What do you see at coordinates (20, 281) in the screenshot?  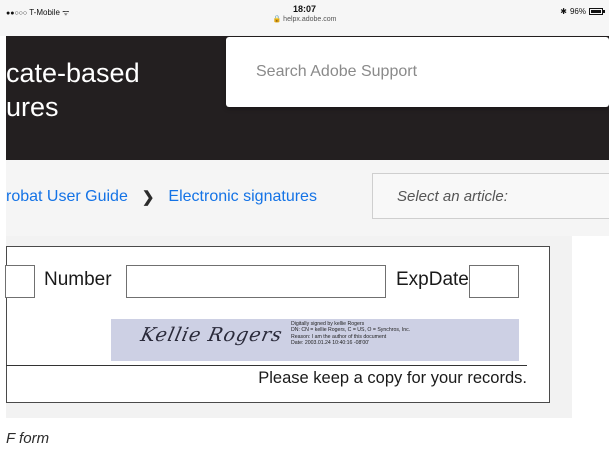 I see `form-field-partial` at bounding box center [20, 281].